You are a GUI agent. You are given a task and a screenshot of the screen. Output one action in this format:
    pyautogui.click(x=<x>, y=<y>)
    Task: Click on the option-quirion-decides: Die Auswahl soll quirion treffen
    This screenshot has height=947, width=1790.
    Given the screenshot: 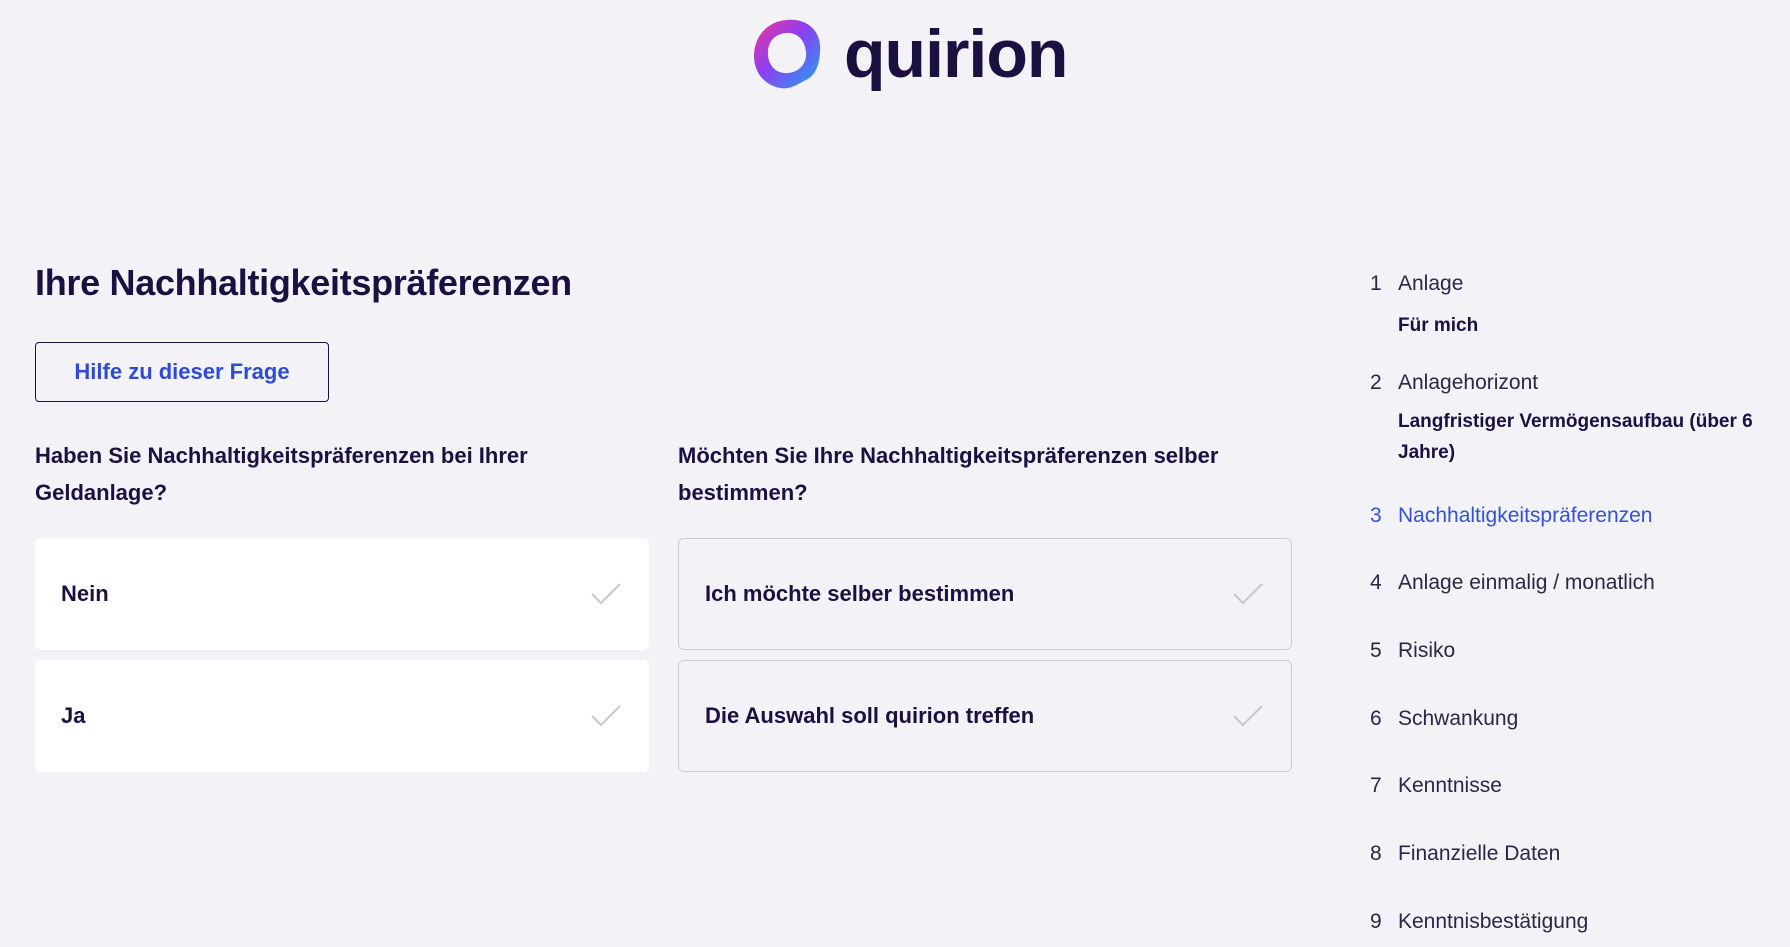 What is the action you would take?
    pyautogui.click(x=985, y=716)
    